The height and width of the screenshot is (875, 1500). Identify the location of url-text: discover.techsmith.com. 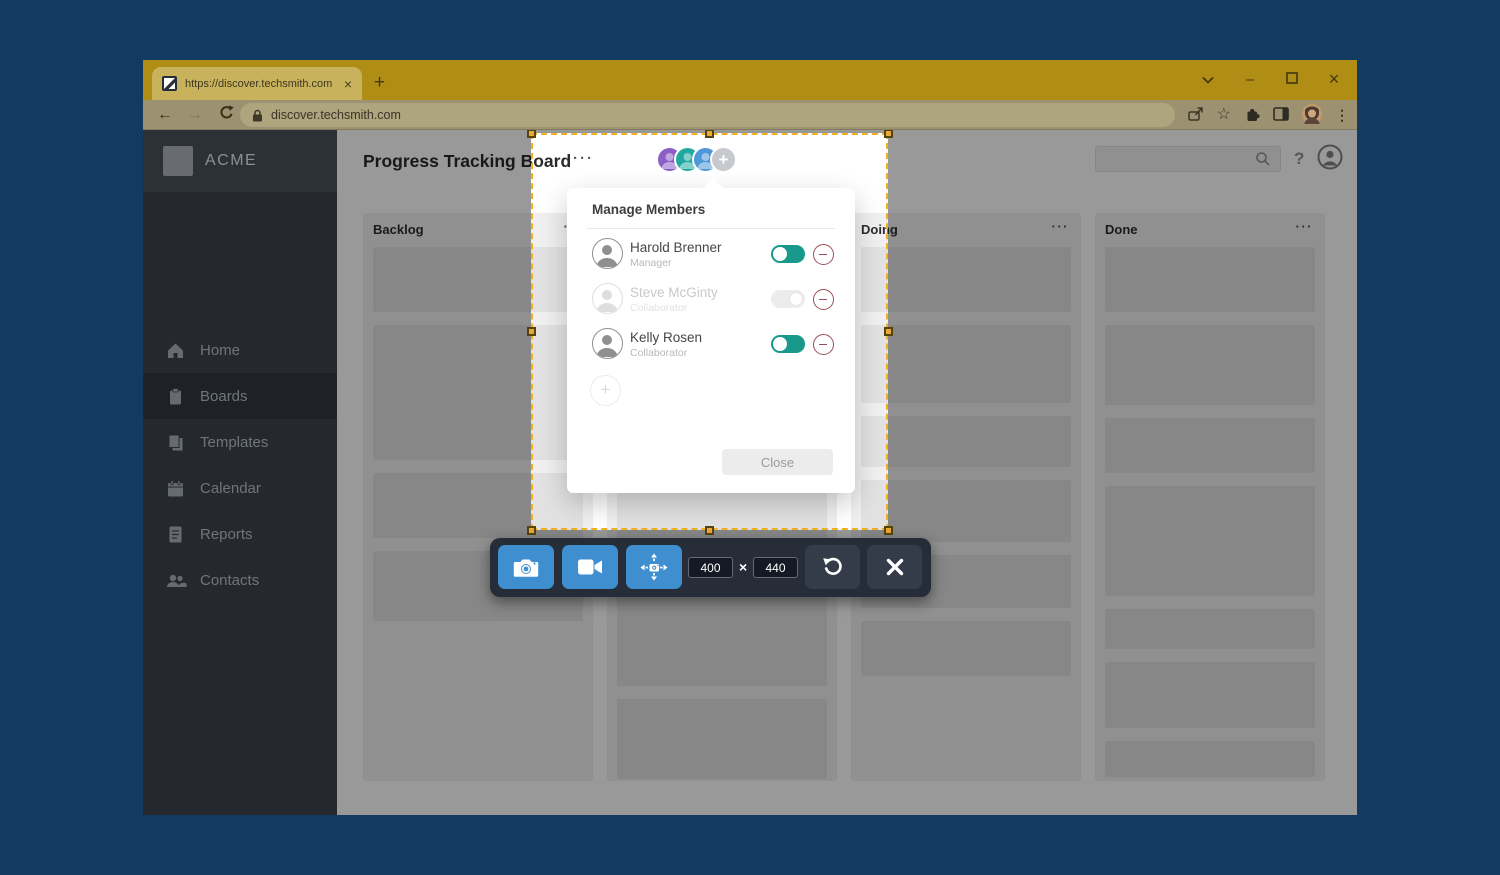
(336, 115).